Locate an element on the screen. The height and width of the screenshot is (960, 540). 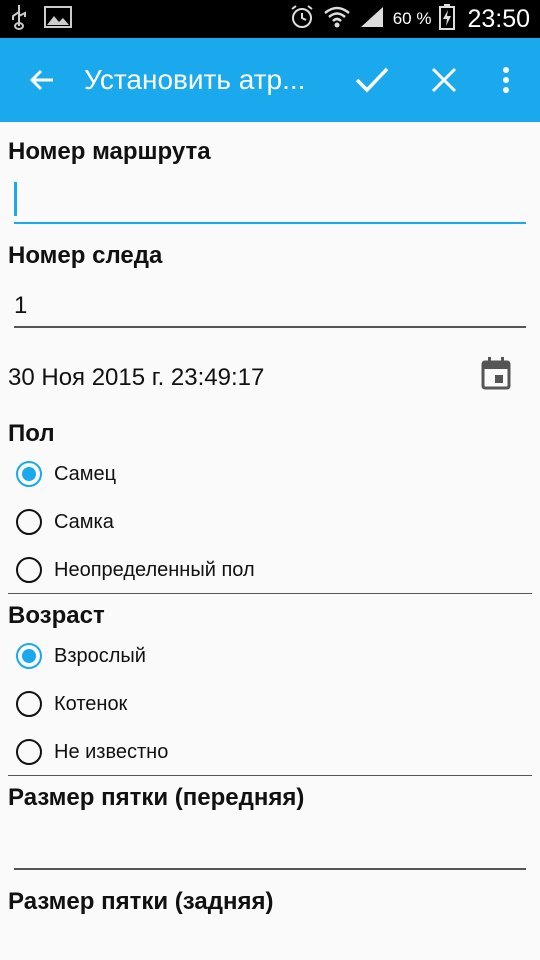
check-icon is located at coordinates (372, 80).